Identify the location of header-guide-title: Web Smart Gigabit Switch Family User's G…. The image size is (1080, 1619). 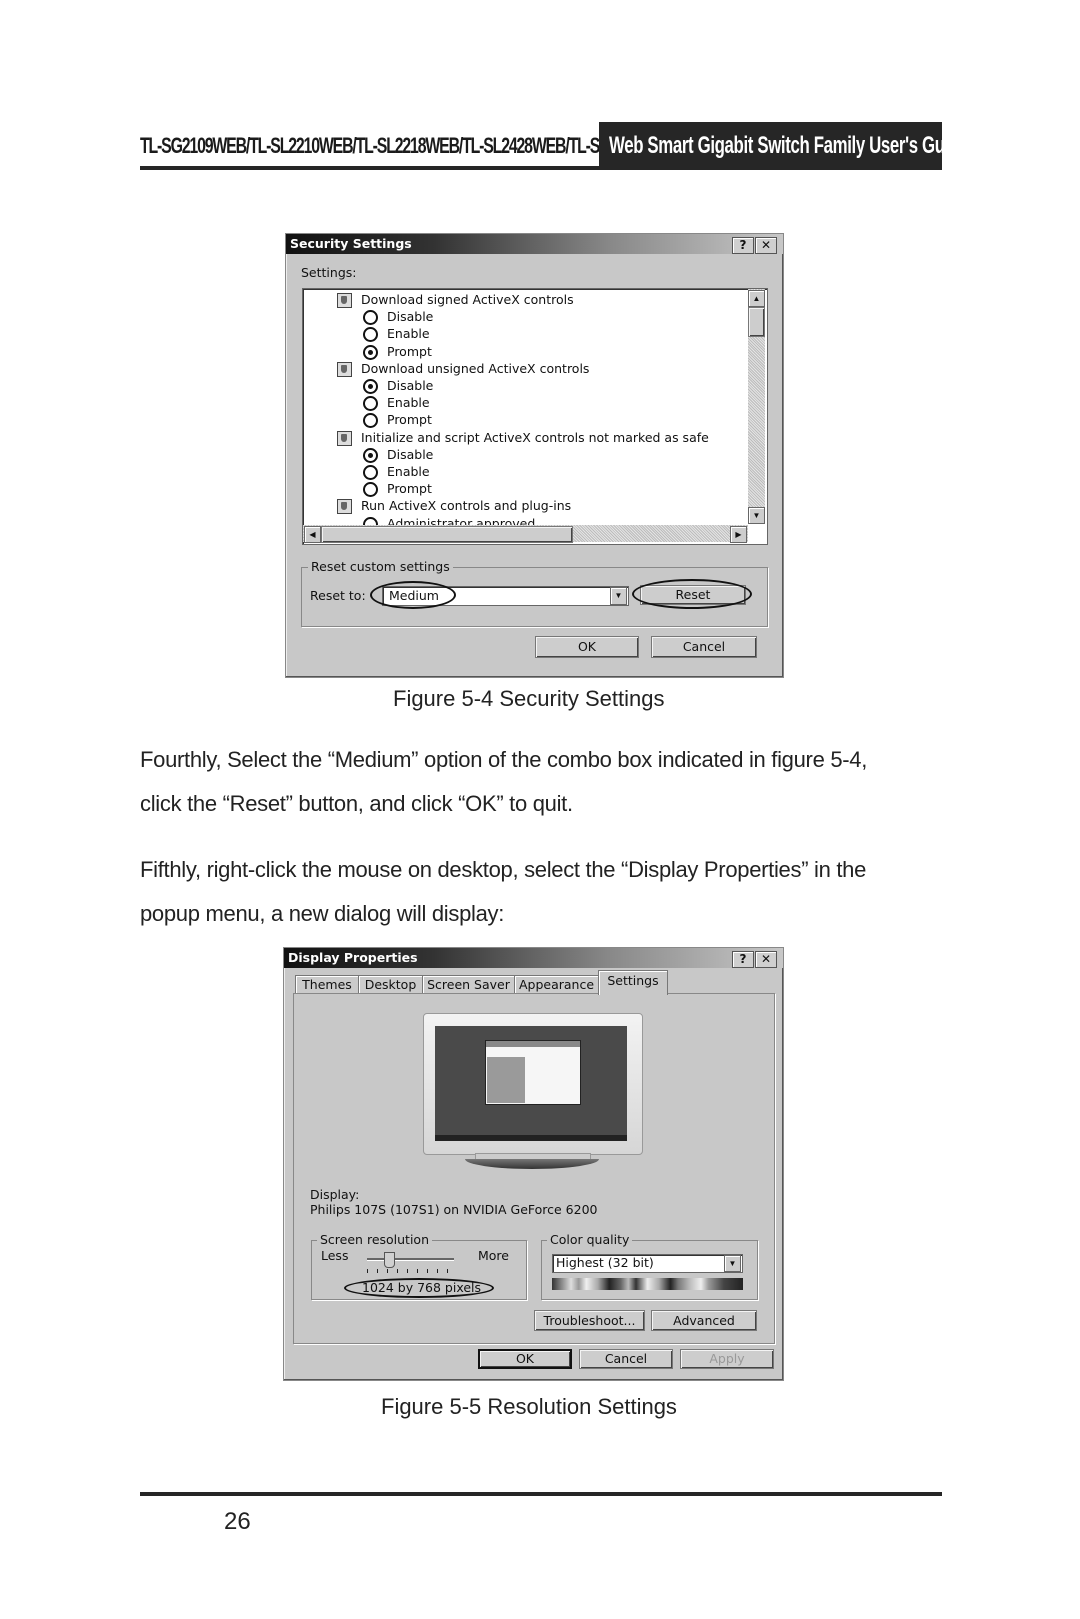
(788, 145).